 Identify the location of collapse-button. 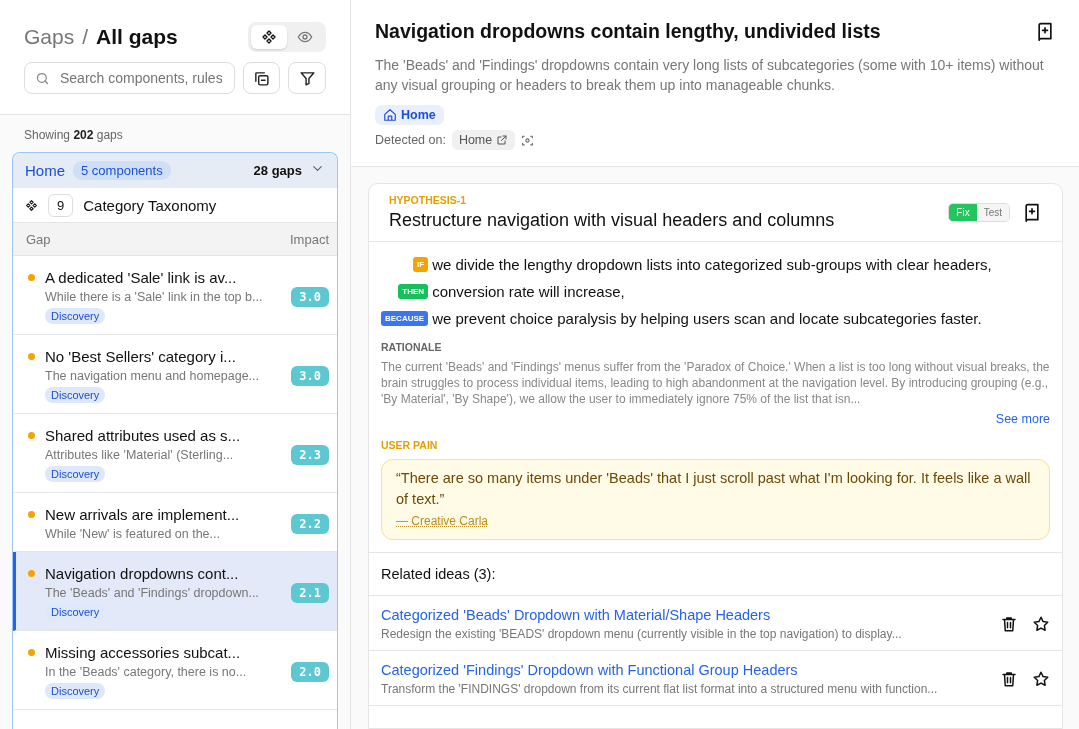
(261, 78).